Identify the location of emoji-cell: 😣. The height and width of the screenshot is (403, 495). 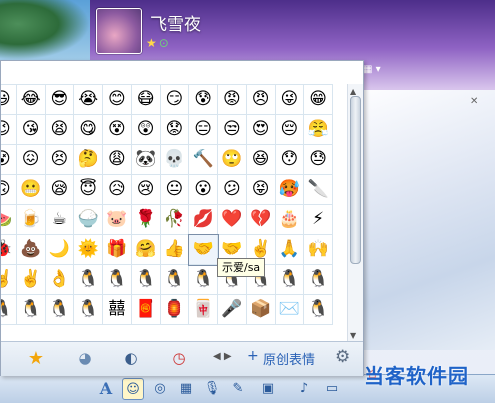
(59, 159).